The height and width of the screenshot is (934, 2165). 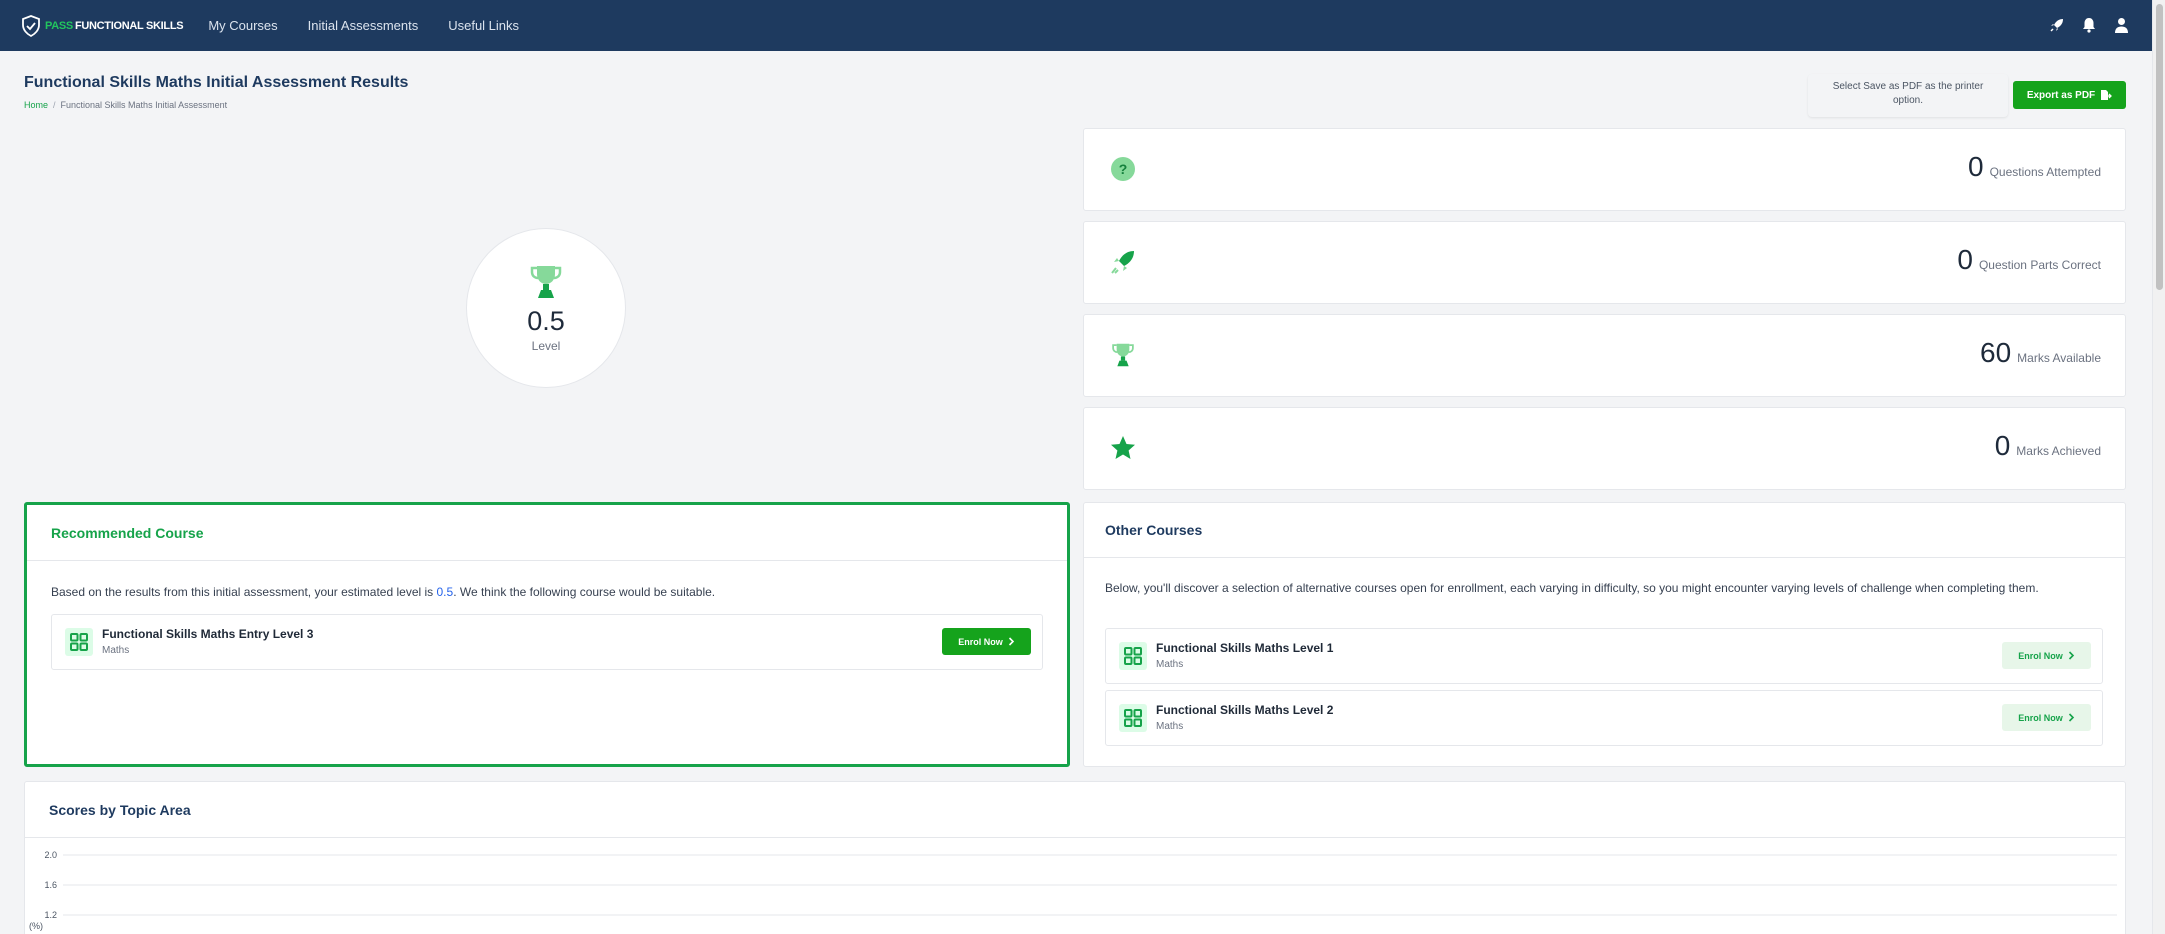 I want to click on course-name: Functional Skills Maths Level 2, so click(x=1245, y=710).